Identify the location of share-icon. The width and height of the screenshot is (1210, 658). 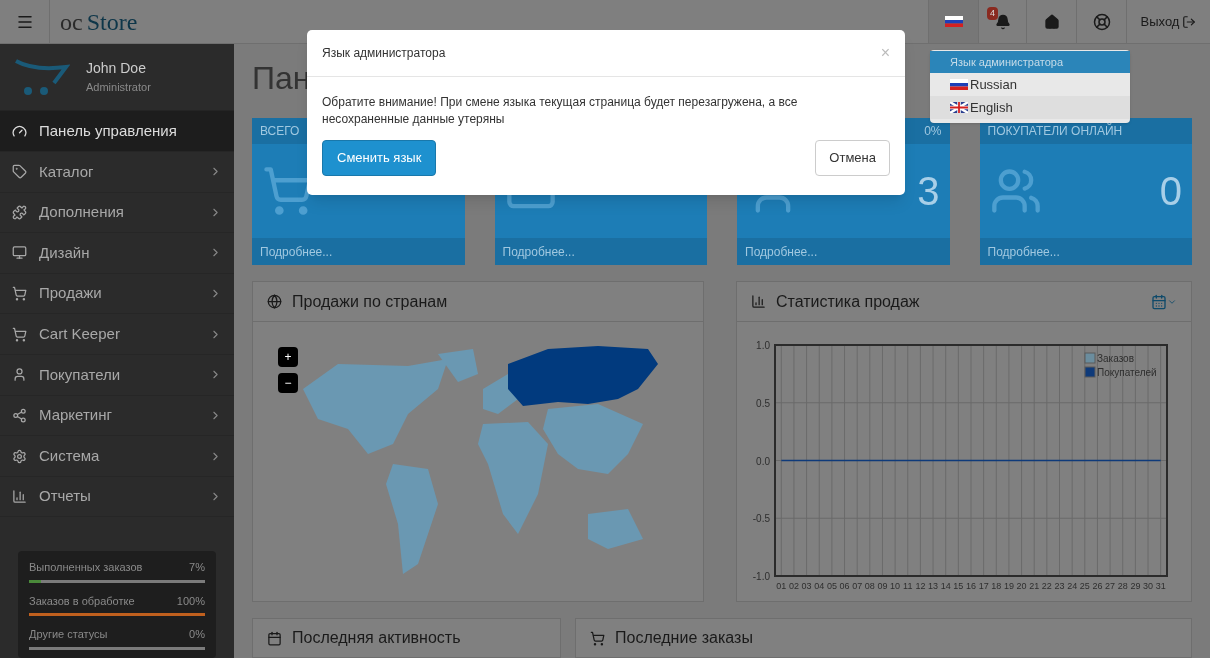
(19, 415).